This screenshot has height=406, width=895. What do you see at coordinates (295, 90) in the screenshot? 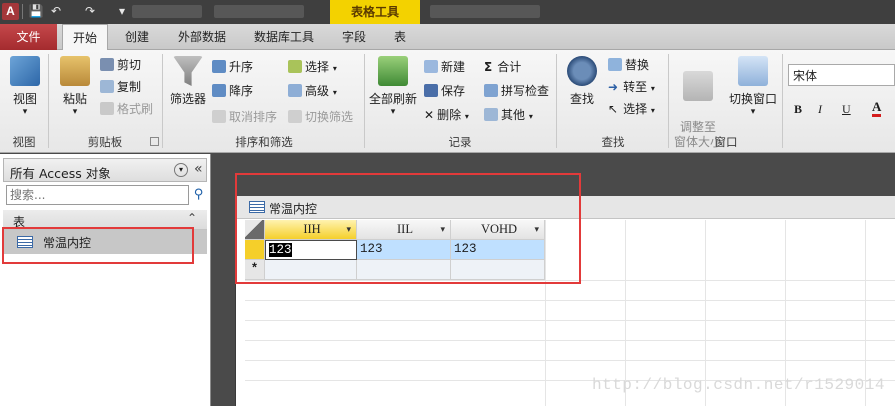
I see `advanced-filter-icon` at bounding box center [295, 90].